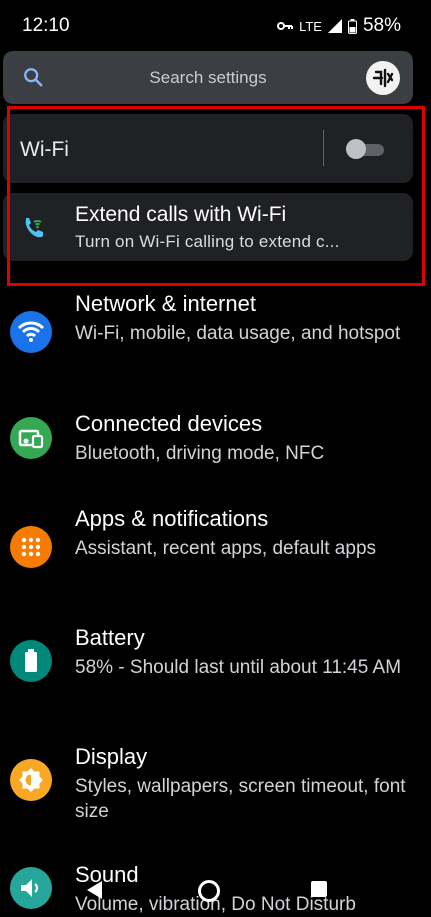 This screenshot has height=917, width=431. What do you see at coordinates (31, 547) in the screenshot?
I see `apps-grid-icon` at bounding box center [31, 547].